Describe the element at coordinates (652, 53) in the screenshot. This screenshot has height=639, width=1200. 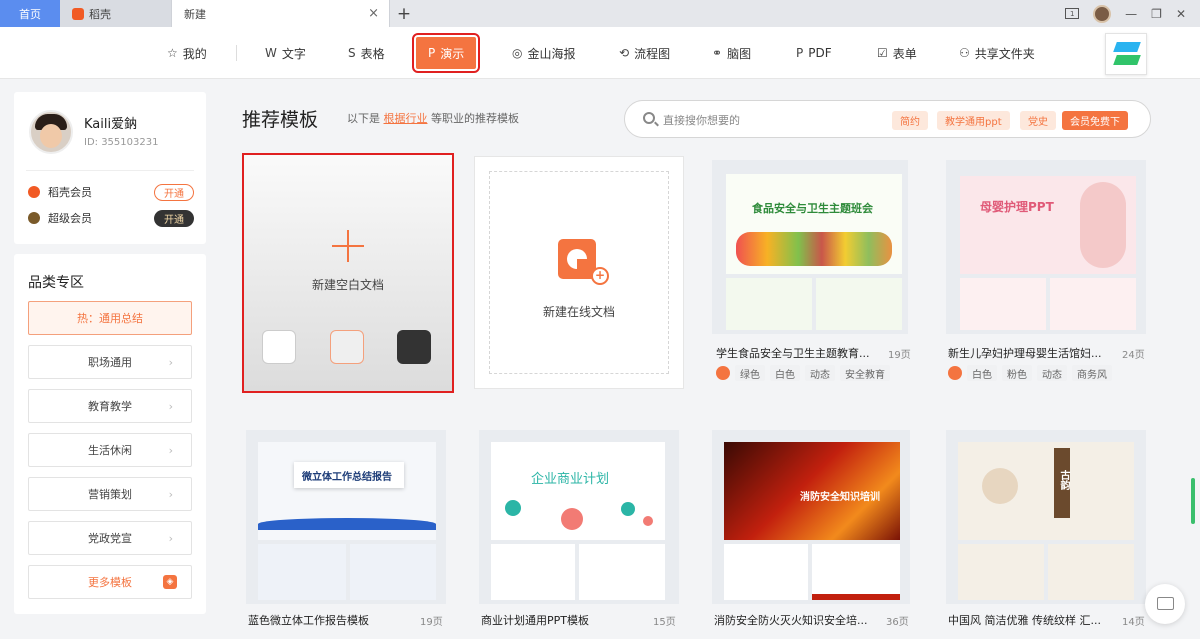
I see `nav-flowchart-label: 流程图` at that location.